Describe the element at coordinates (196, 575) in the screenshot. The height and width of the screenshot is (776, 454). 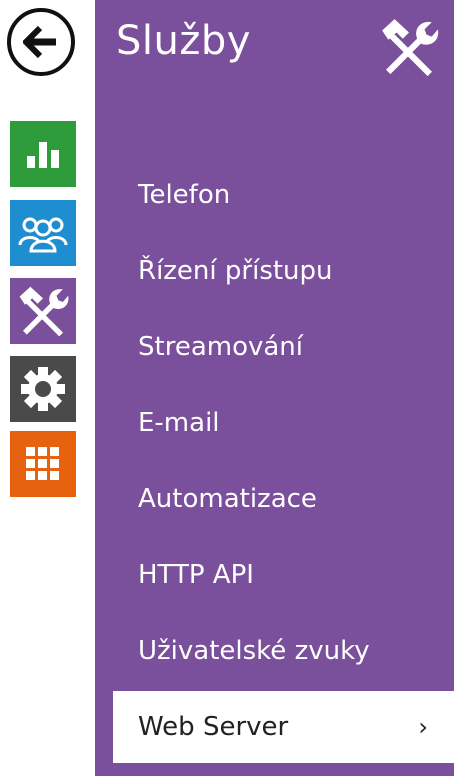
I see `menu-item-label: HTTP API` at that location.